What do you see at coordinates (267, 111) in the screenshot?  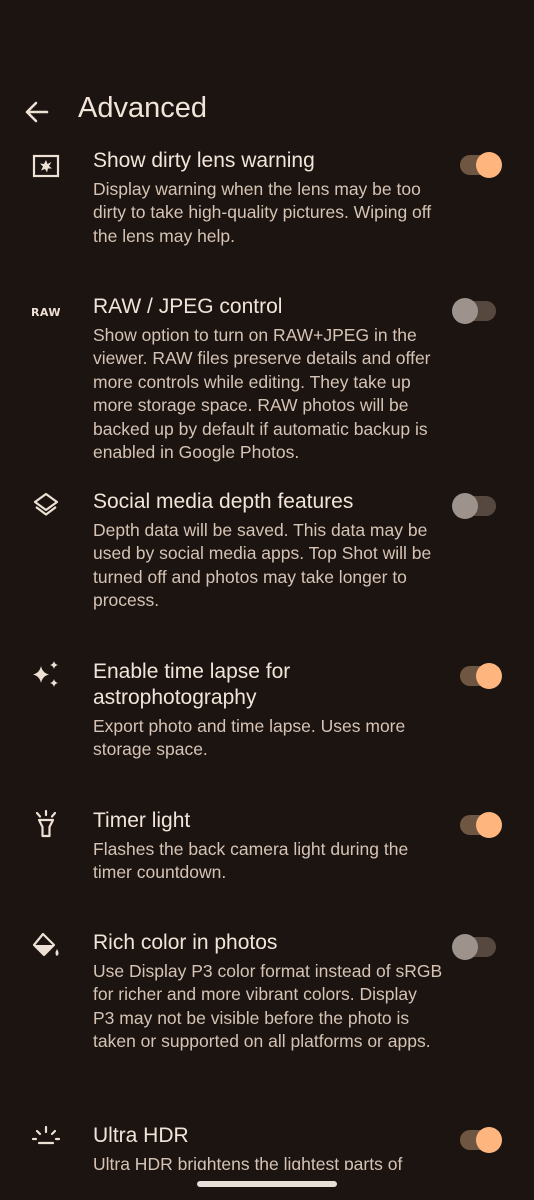 I see `app-bar: Advanced` at bounding box center [267, 111].